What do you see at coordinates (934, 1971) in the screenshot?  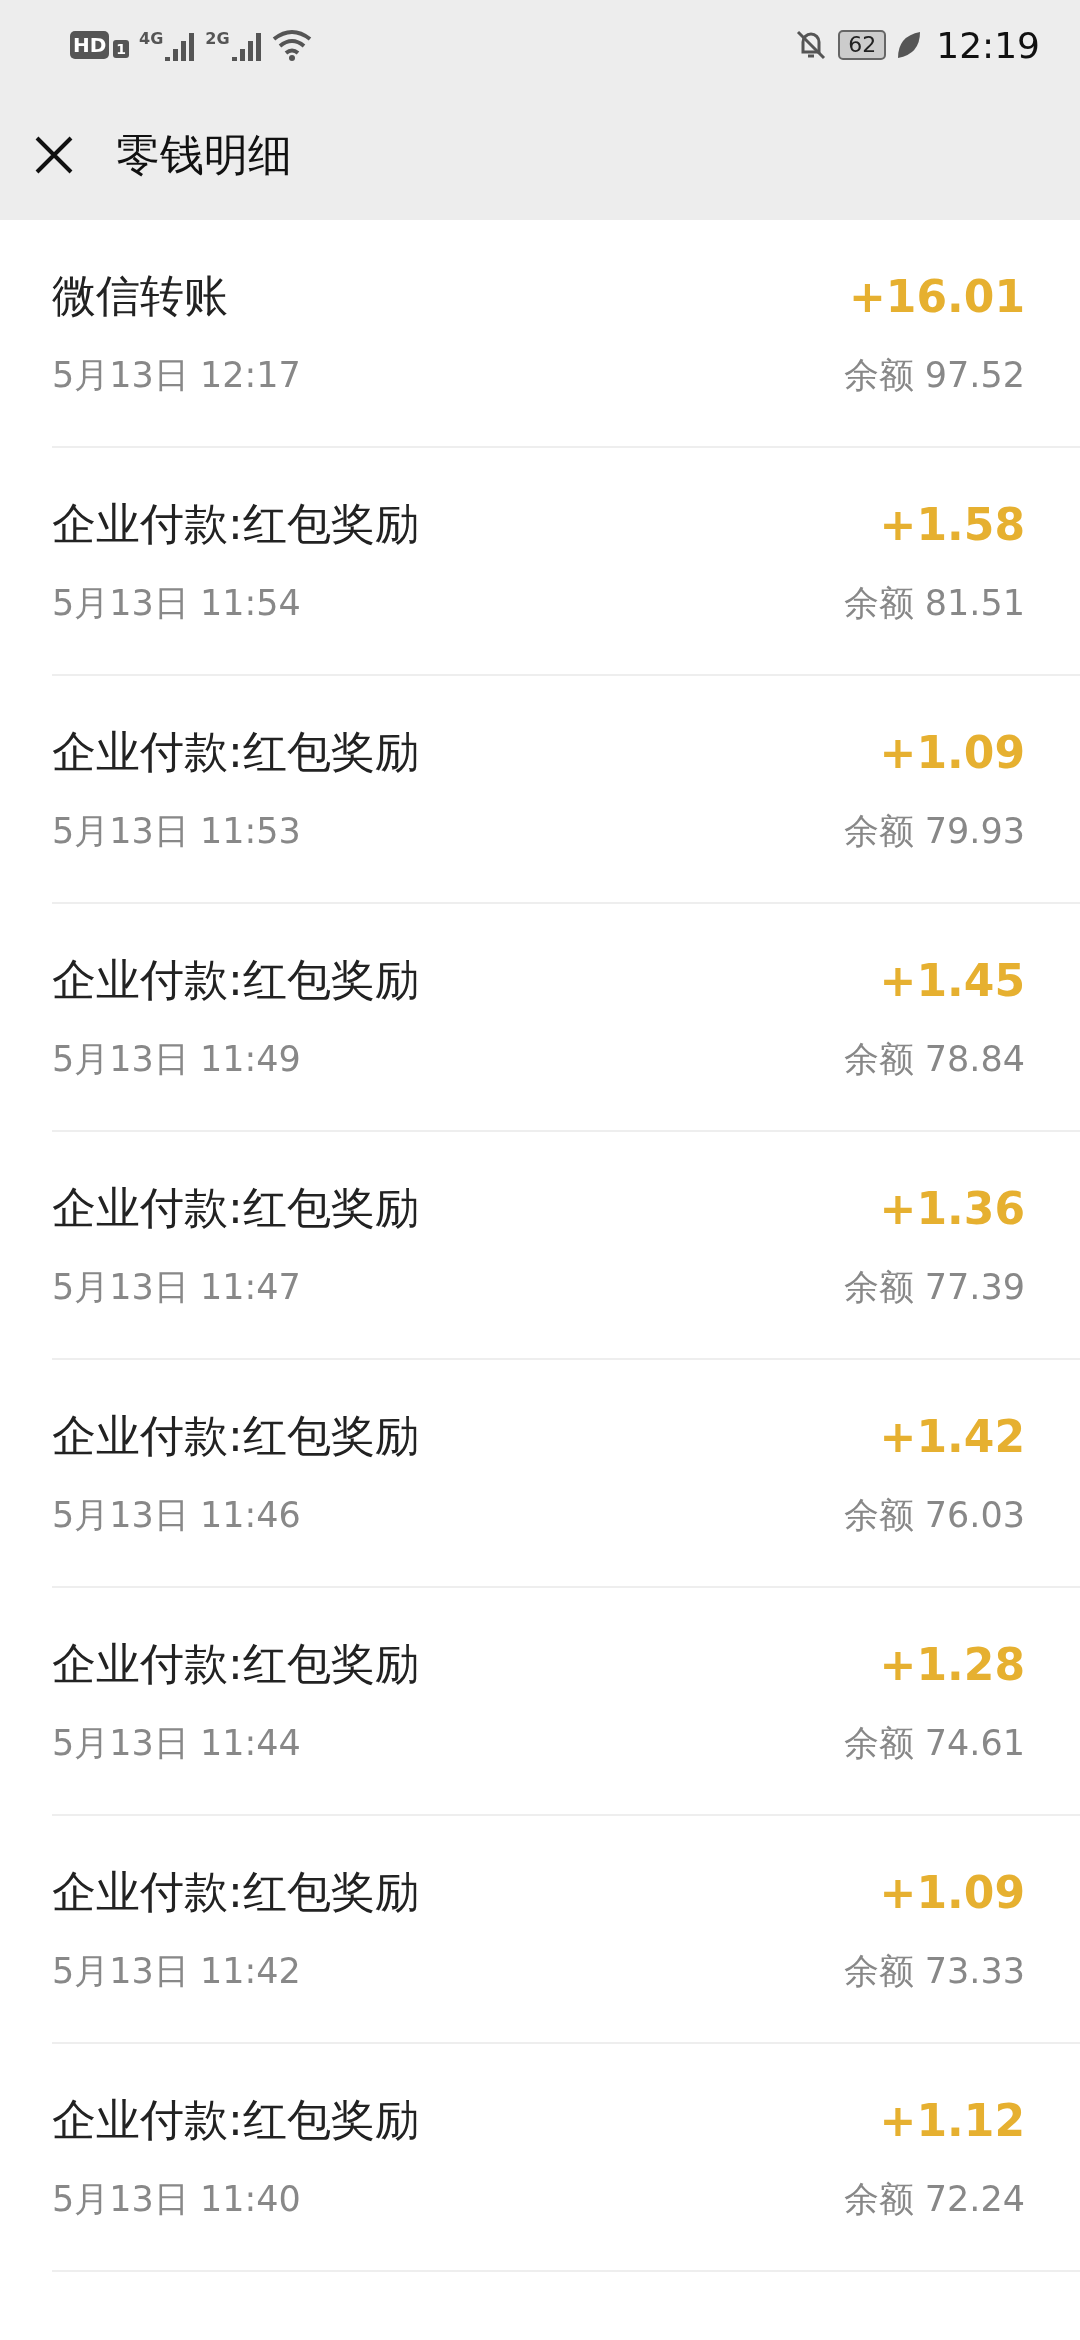 I see `balance-text: 余额 73.33` at bounding box center [934, 1971].